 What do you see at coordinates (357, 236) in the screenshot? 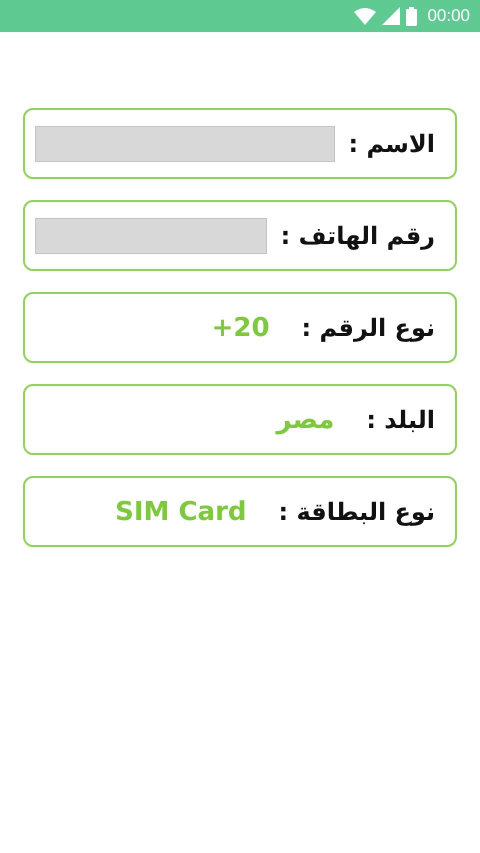
I see `field-label: رقم الهاتف :` at bounding box center [357, 236].